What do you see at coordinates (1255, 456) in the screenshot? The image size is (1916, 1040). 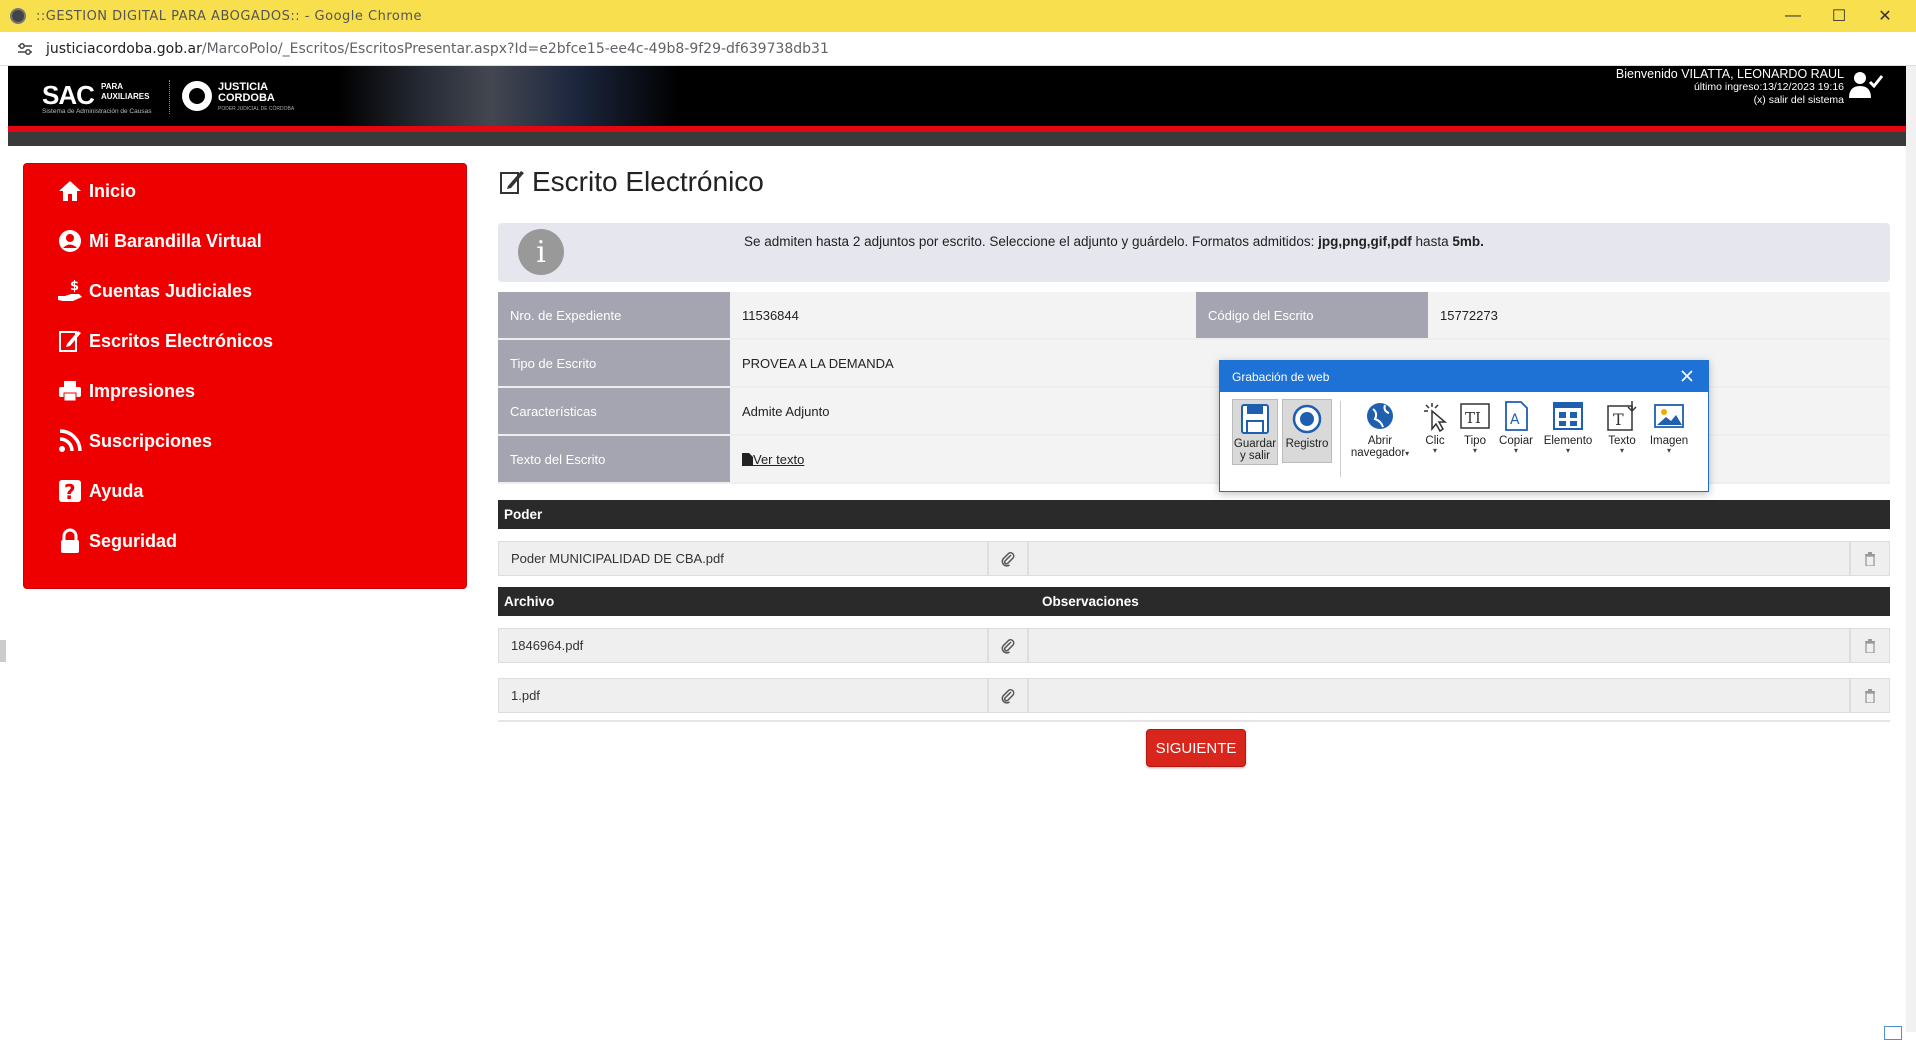 I see `tool-label: y salir` at bounding box center [1255, 456].